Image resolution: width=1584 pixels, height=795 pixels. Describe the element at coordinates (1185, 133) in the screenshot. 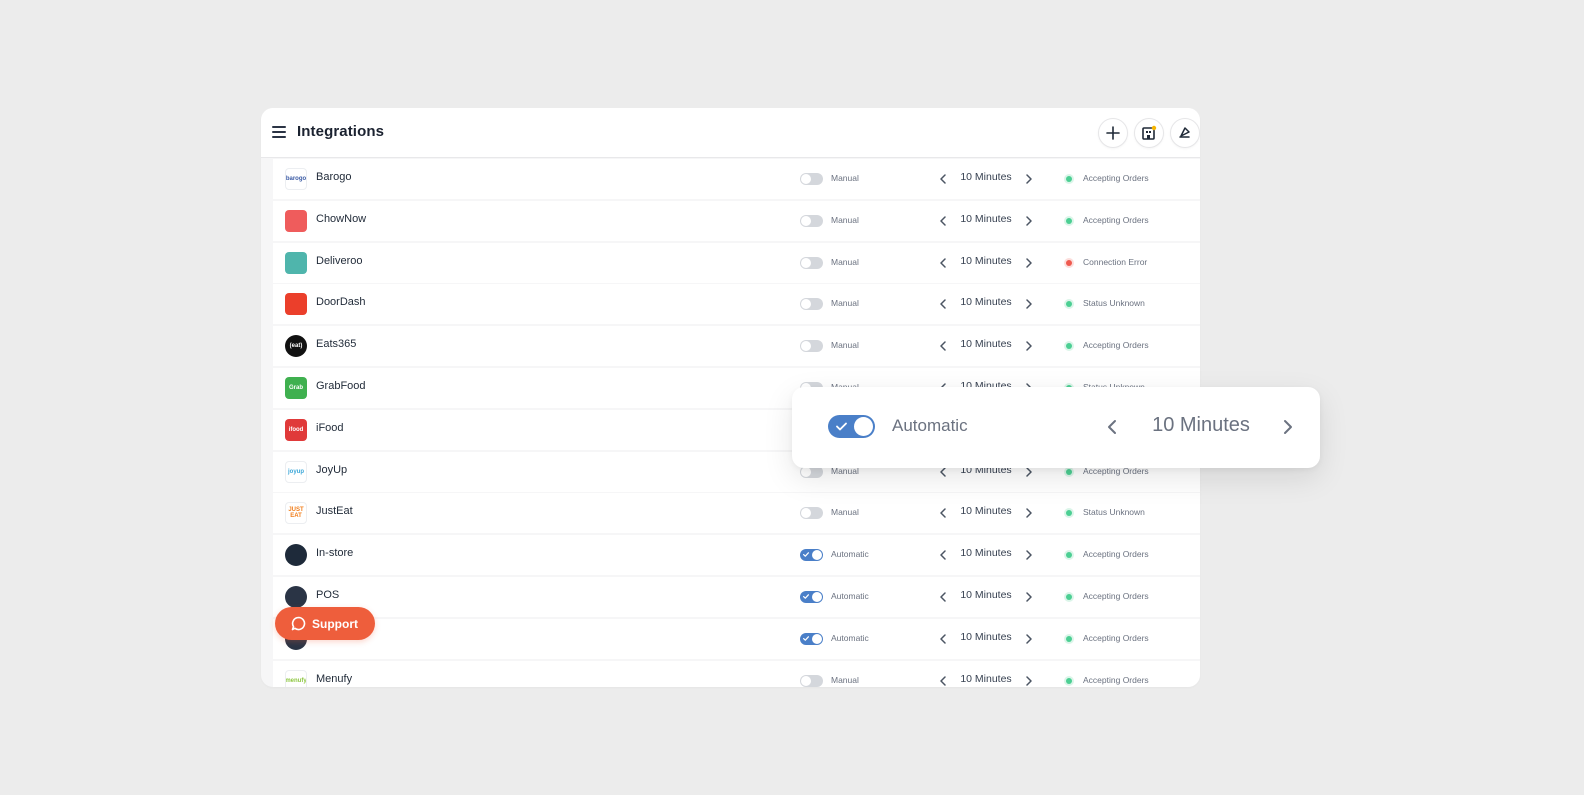

I see `notifications-button` at that location.